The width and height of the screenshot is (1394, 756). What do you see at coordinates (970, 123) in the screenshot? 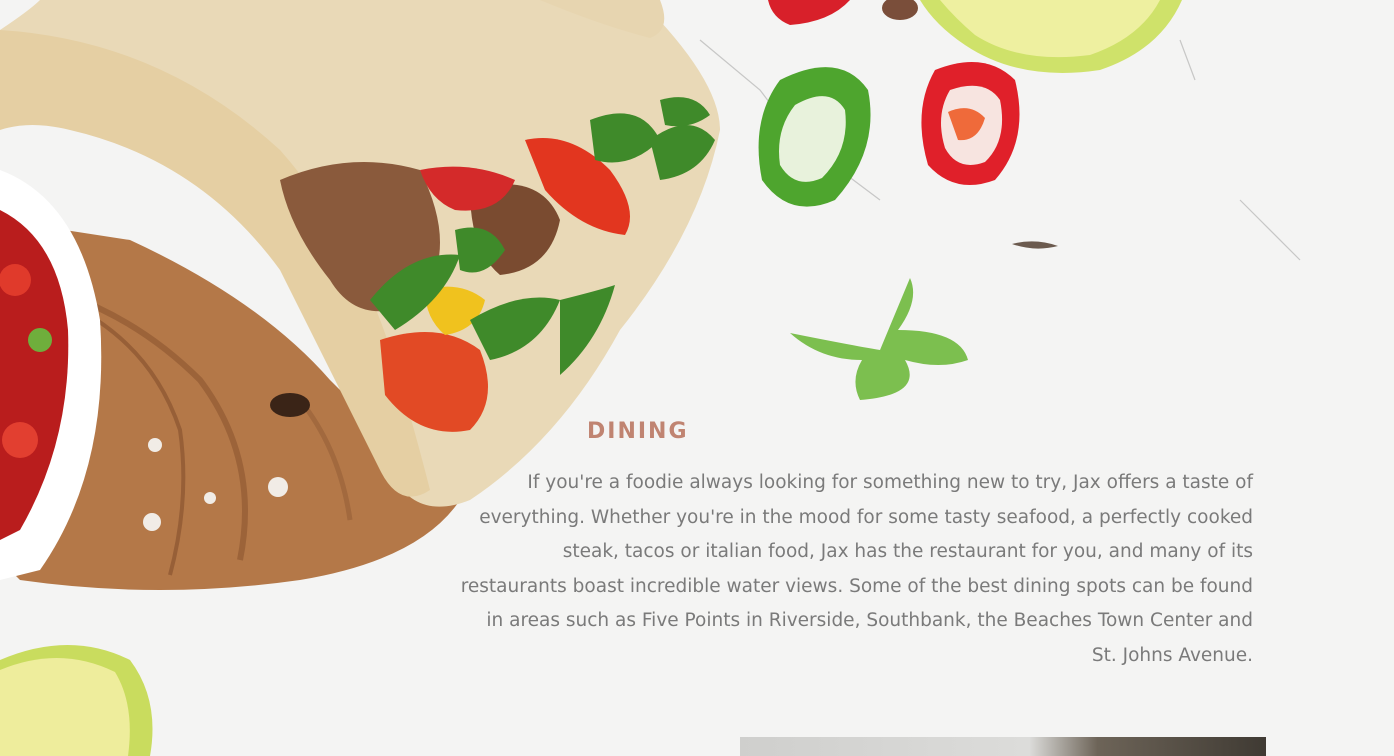
I see `red-chili-ring` at bounding box center [970, 123].